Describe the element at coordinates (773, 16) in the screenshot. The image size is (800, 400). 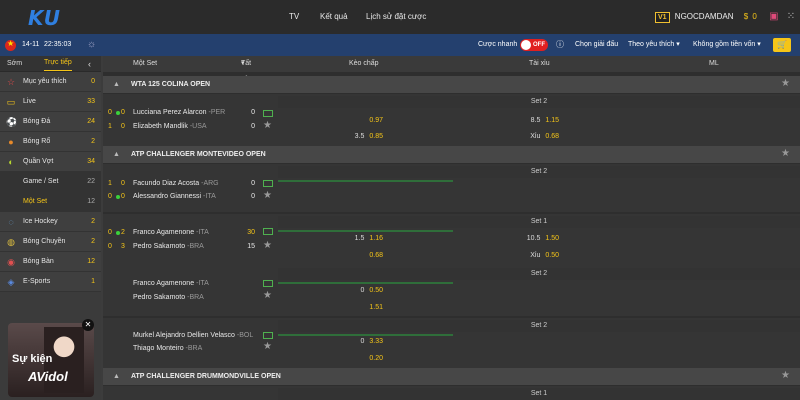
I see `gift-icon: ▣` at that location.